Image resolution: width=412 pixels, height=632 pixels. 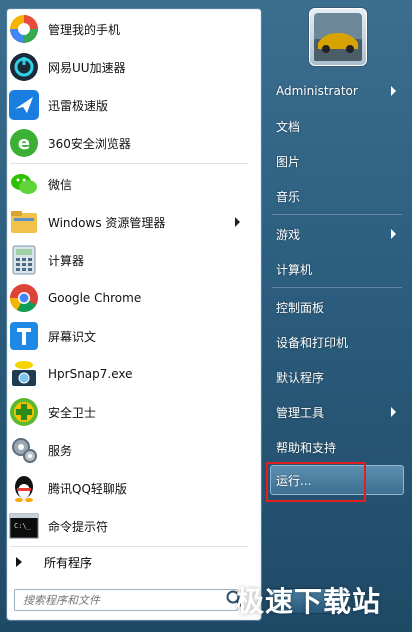 I want to click on program-item-qq: 腾讯QQ轻聊版, so click(x=127, y=488).